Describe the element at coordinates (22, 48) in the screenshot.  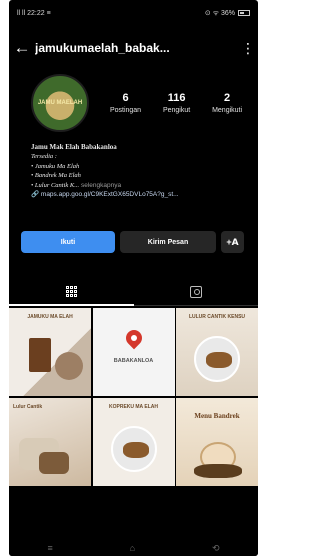
I see `back-arrow-icon: ←` at that location.